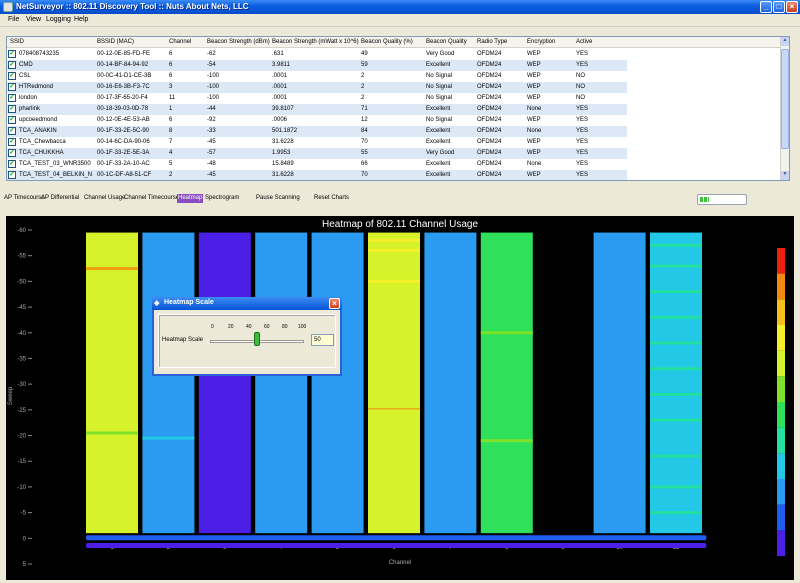 The width and height of the screenshot is (800, 583). What do you see at coordinates (285, 131) in the screenshot?
I see `table-cell: 501.1872` at bounding box center [285, 131].